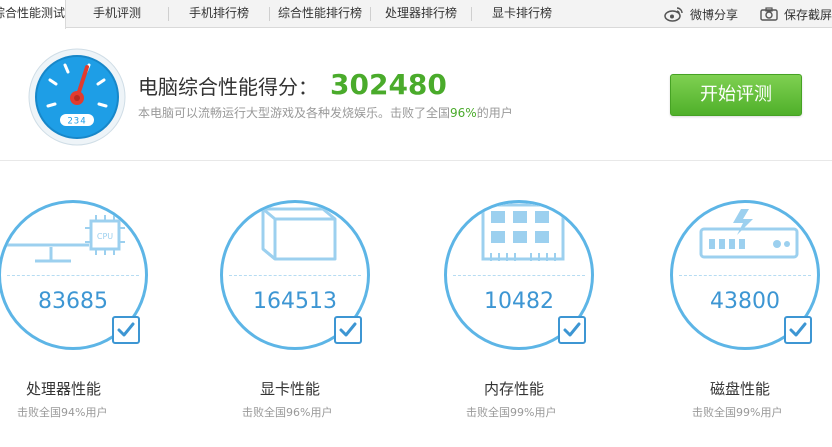  I want to click on score-desc-percent: 96%, so click(463, 113).